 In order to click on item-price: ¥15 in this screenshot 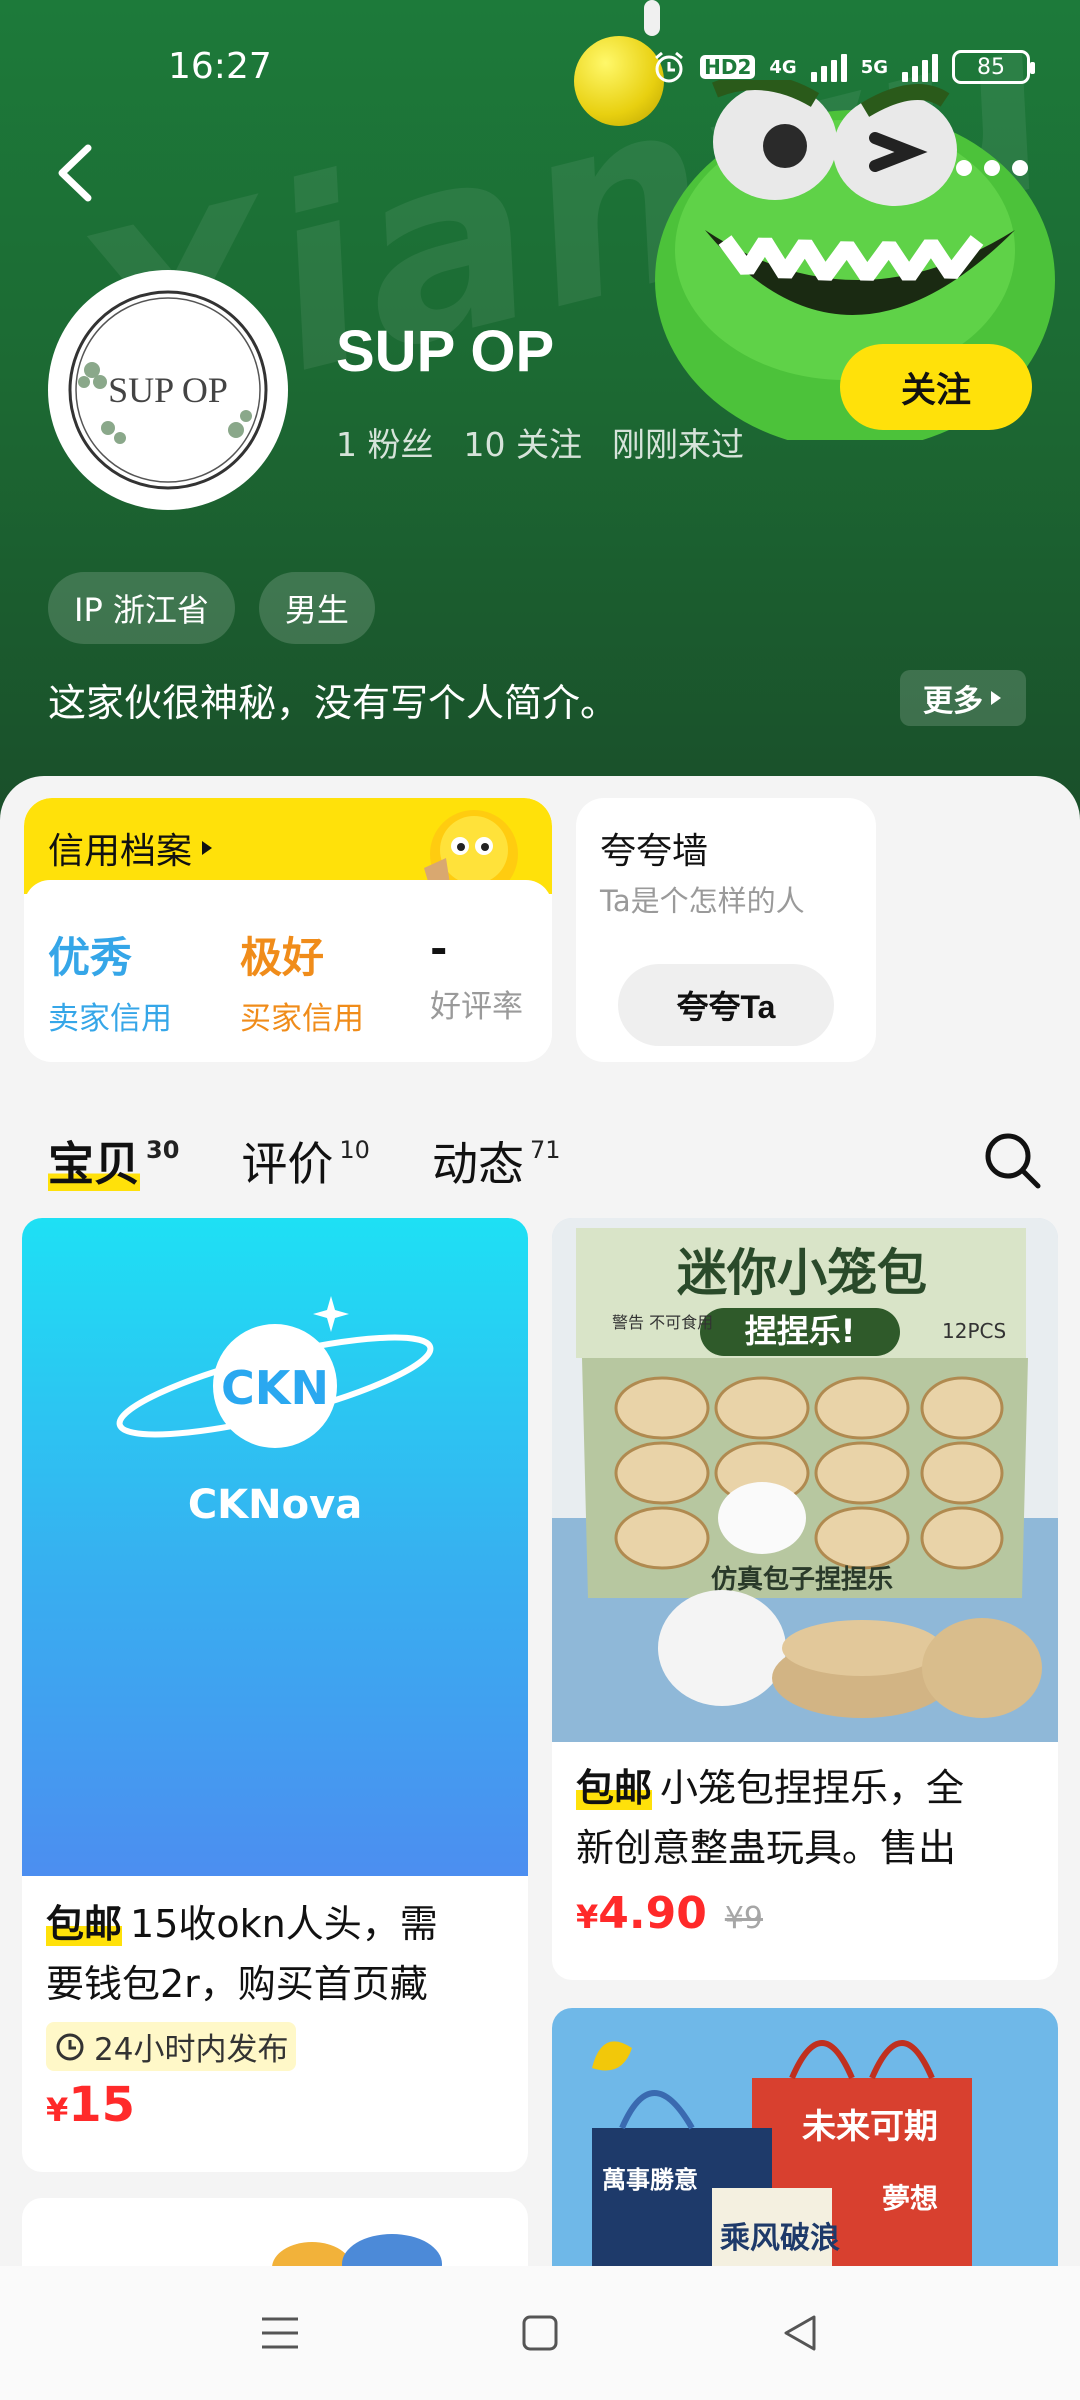, I will do `click(275, 2105)`.